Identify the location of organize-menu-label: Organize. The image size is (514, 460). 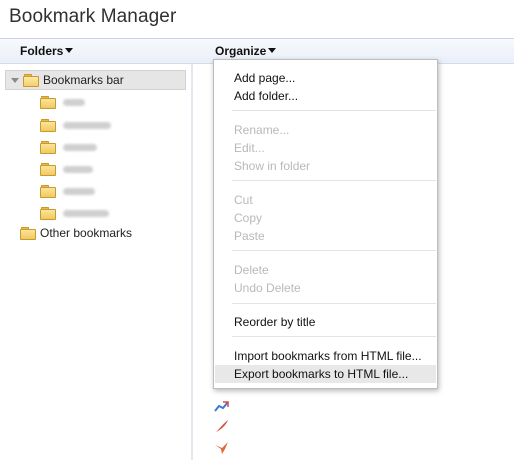
(241, 51).